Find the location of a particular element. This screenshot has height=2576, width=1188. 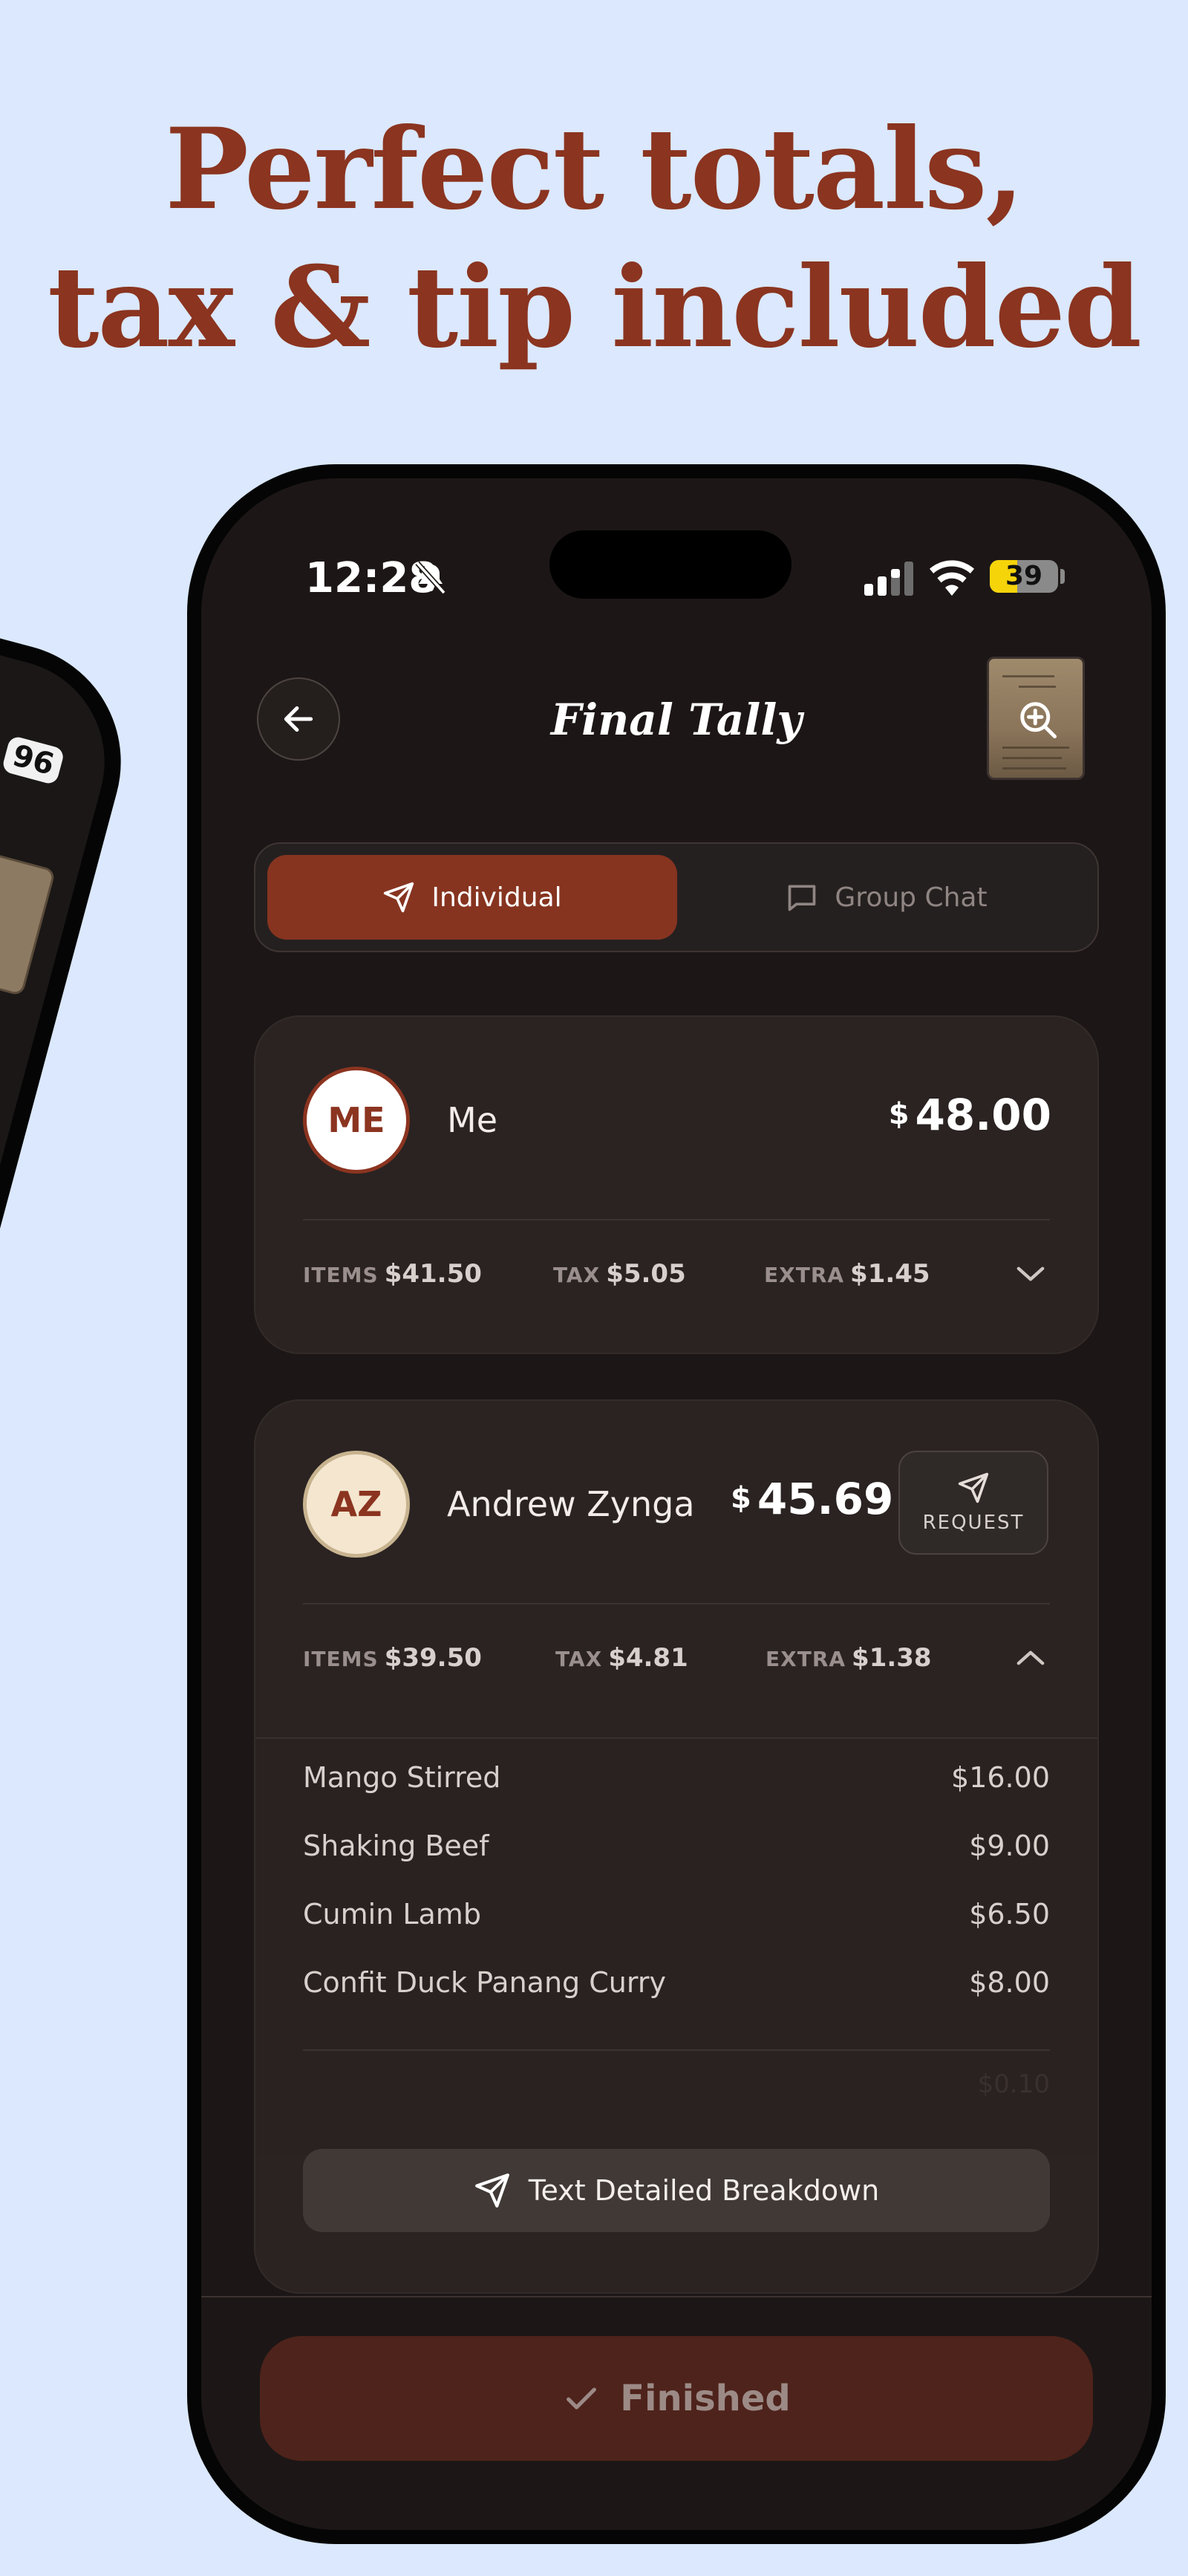

request-button: REQUEST is located at coordinates (973, 1503).